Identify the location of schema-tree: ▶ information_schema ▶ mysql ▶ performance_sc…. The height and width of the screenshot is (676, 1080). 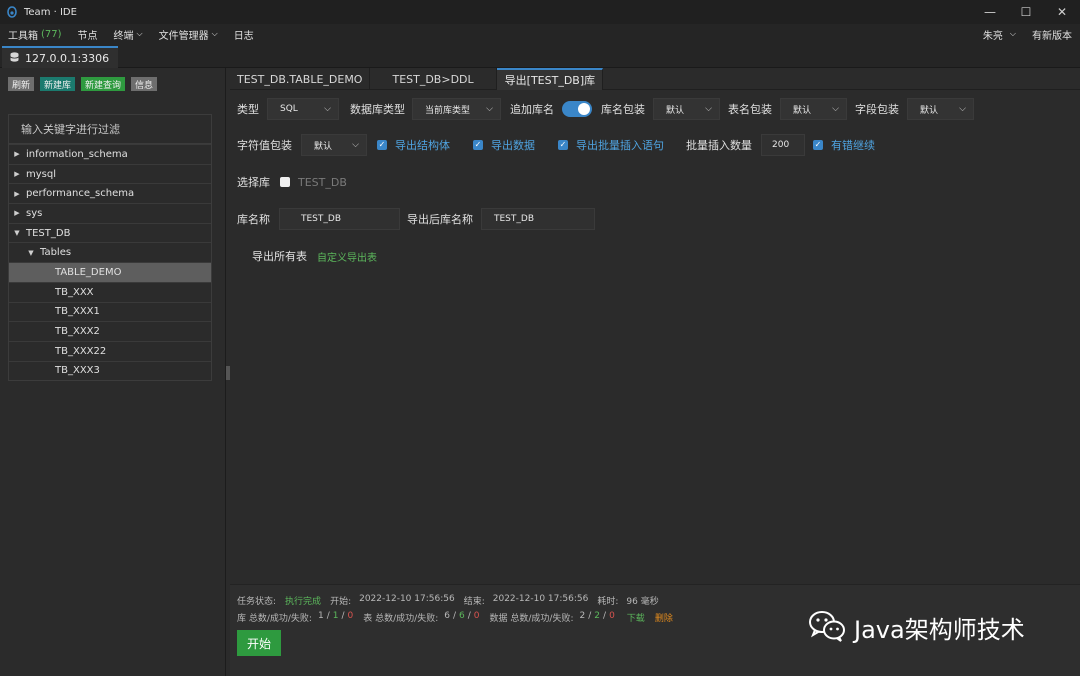
(110, 263).